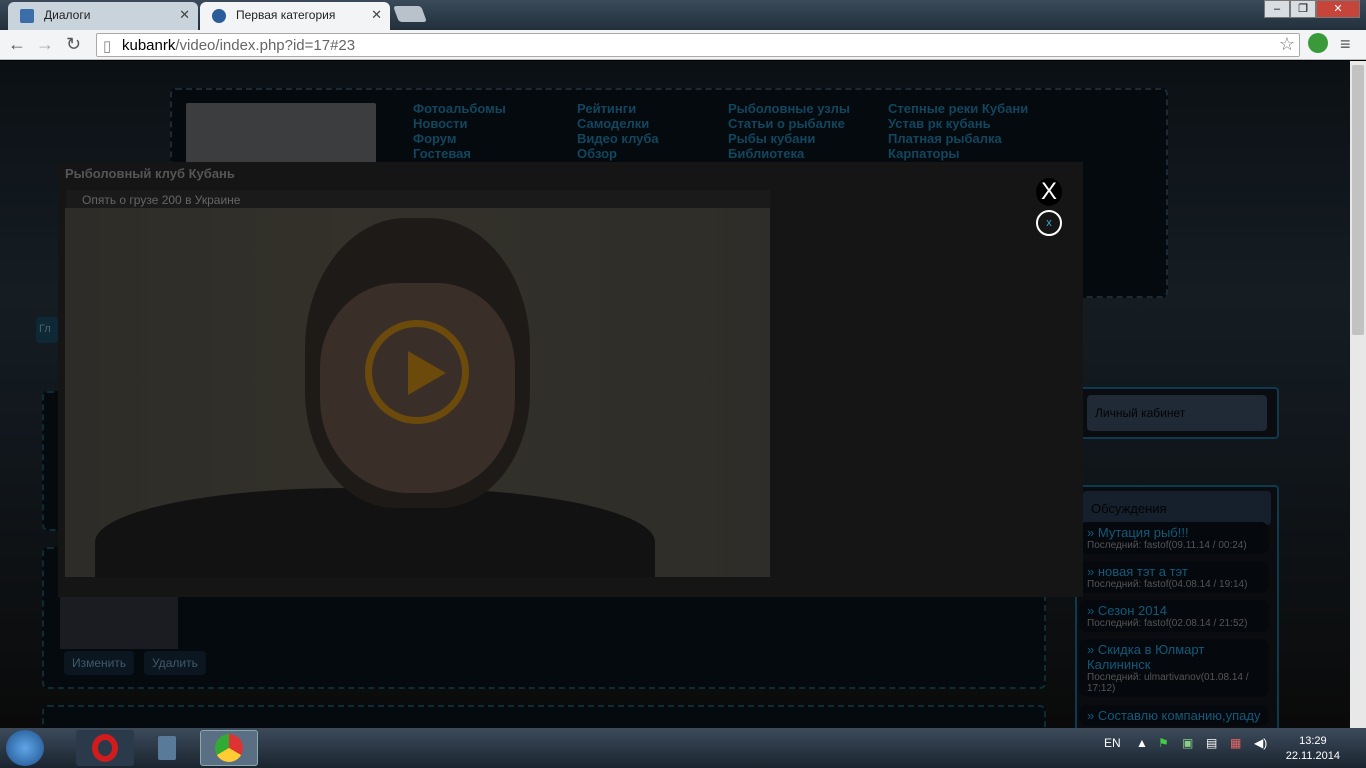  Describe the element at coordinates (1312, 756) in the screenshot. I see `date: 22.11.2014` at that location.